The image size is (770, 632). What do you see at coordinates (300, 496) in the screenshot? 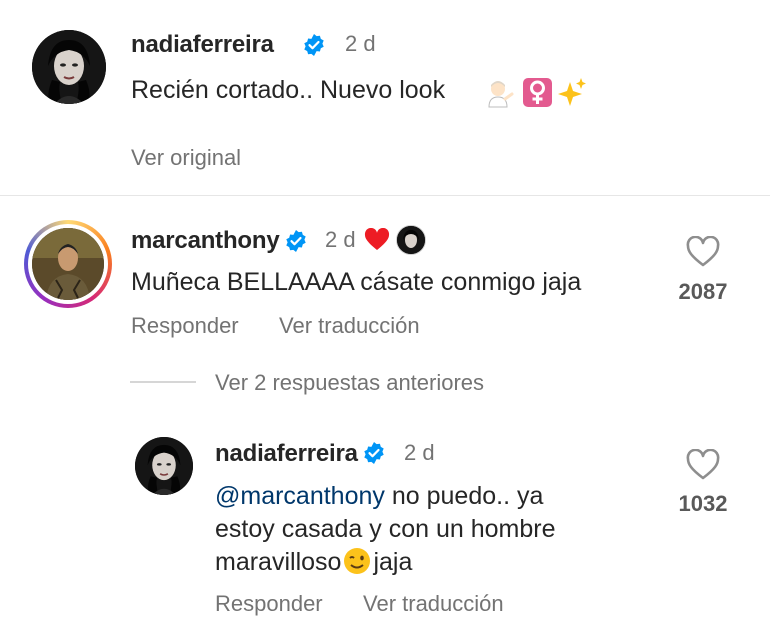
I see `mention-link: @marcanthony` at bounding box center [300, 496].